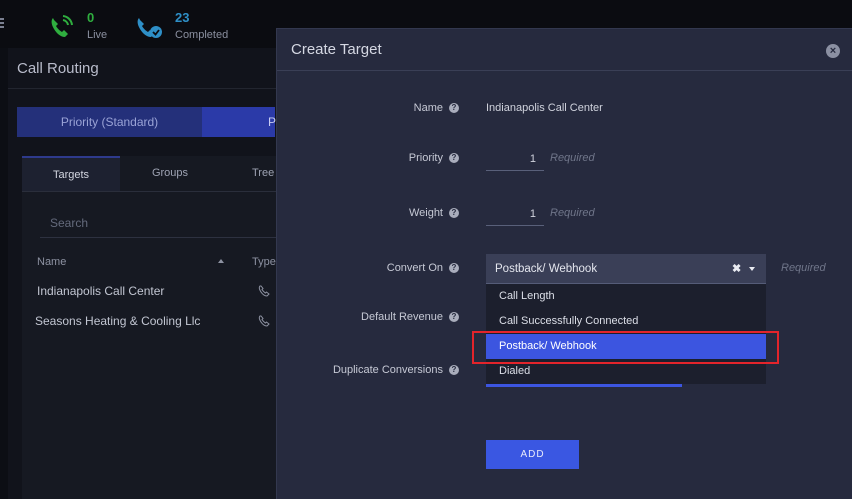 The height and width of the screenshot is (499, 852). What do you see at coordinates (170, 174) in the screenshot?
I see `tab-groups: Groups` at bounding box center [170, 174].